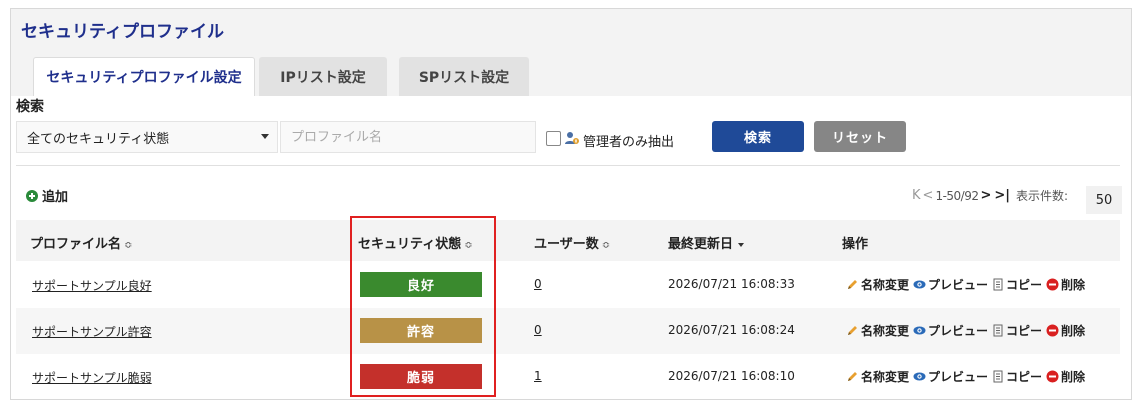  Describe the element at coordinates (731, 376) in the screenshot. I see `last-updated: 2026/07/21 16:08:10` at that location.